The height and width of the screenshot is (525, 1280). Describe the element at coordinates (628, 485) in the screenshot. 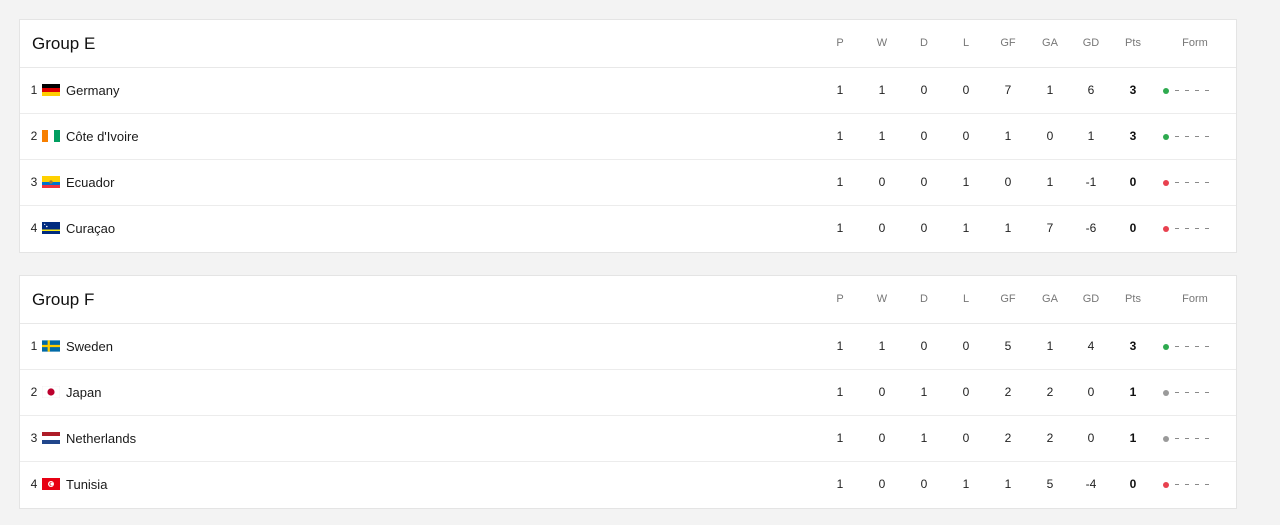

I see `table-row: 4 Tunisia 1 0 0 1 1 5 -4 0` at that location.